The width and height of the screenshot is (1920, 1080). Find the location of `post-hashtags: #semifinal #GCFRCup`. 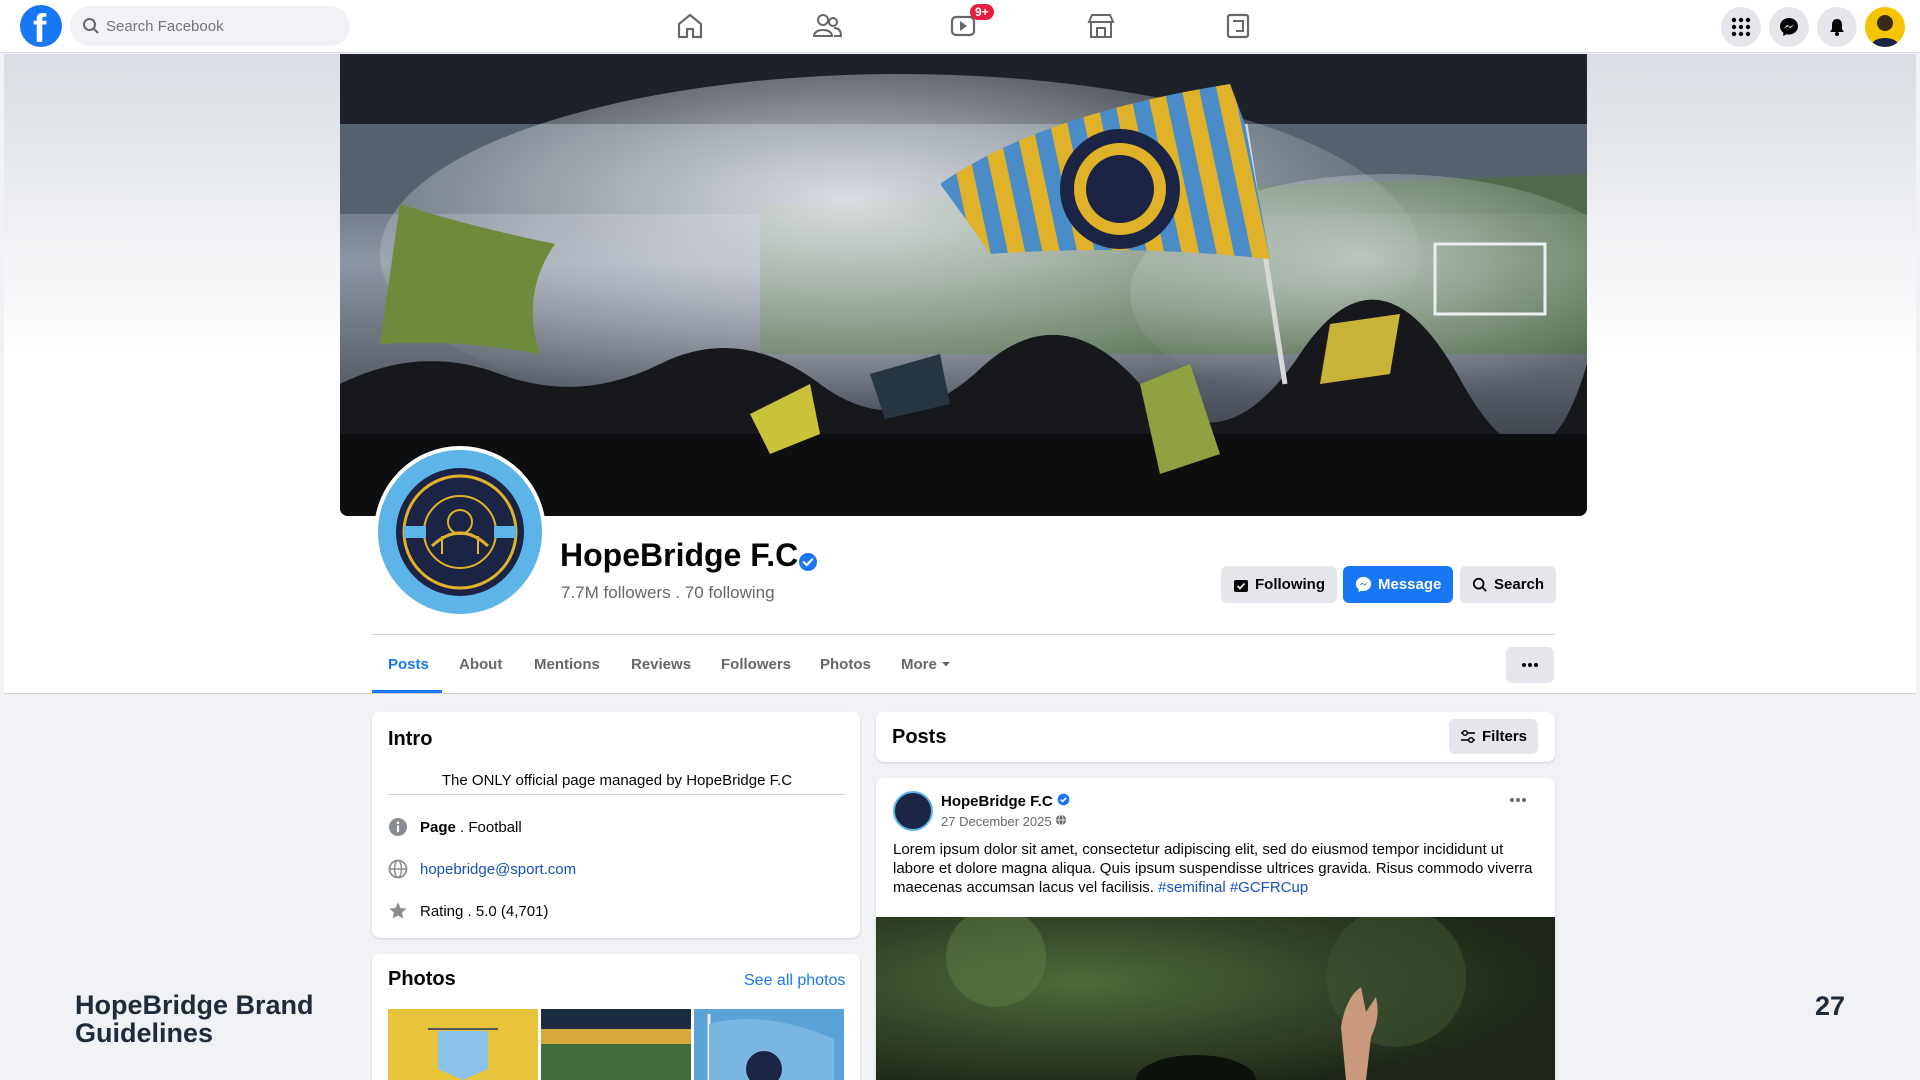

post-hashtags: #semifinal #GCFRCup is located at coordinates (1233, 887).